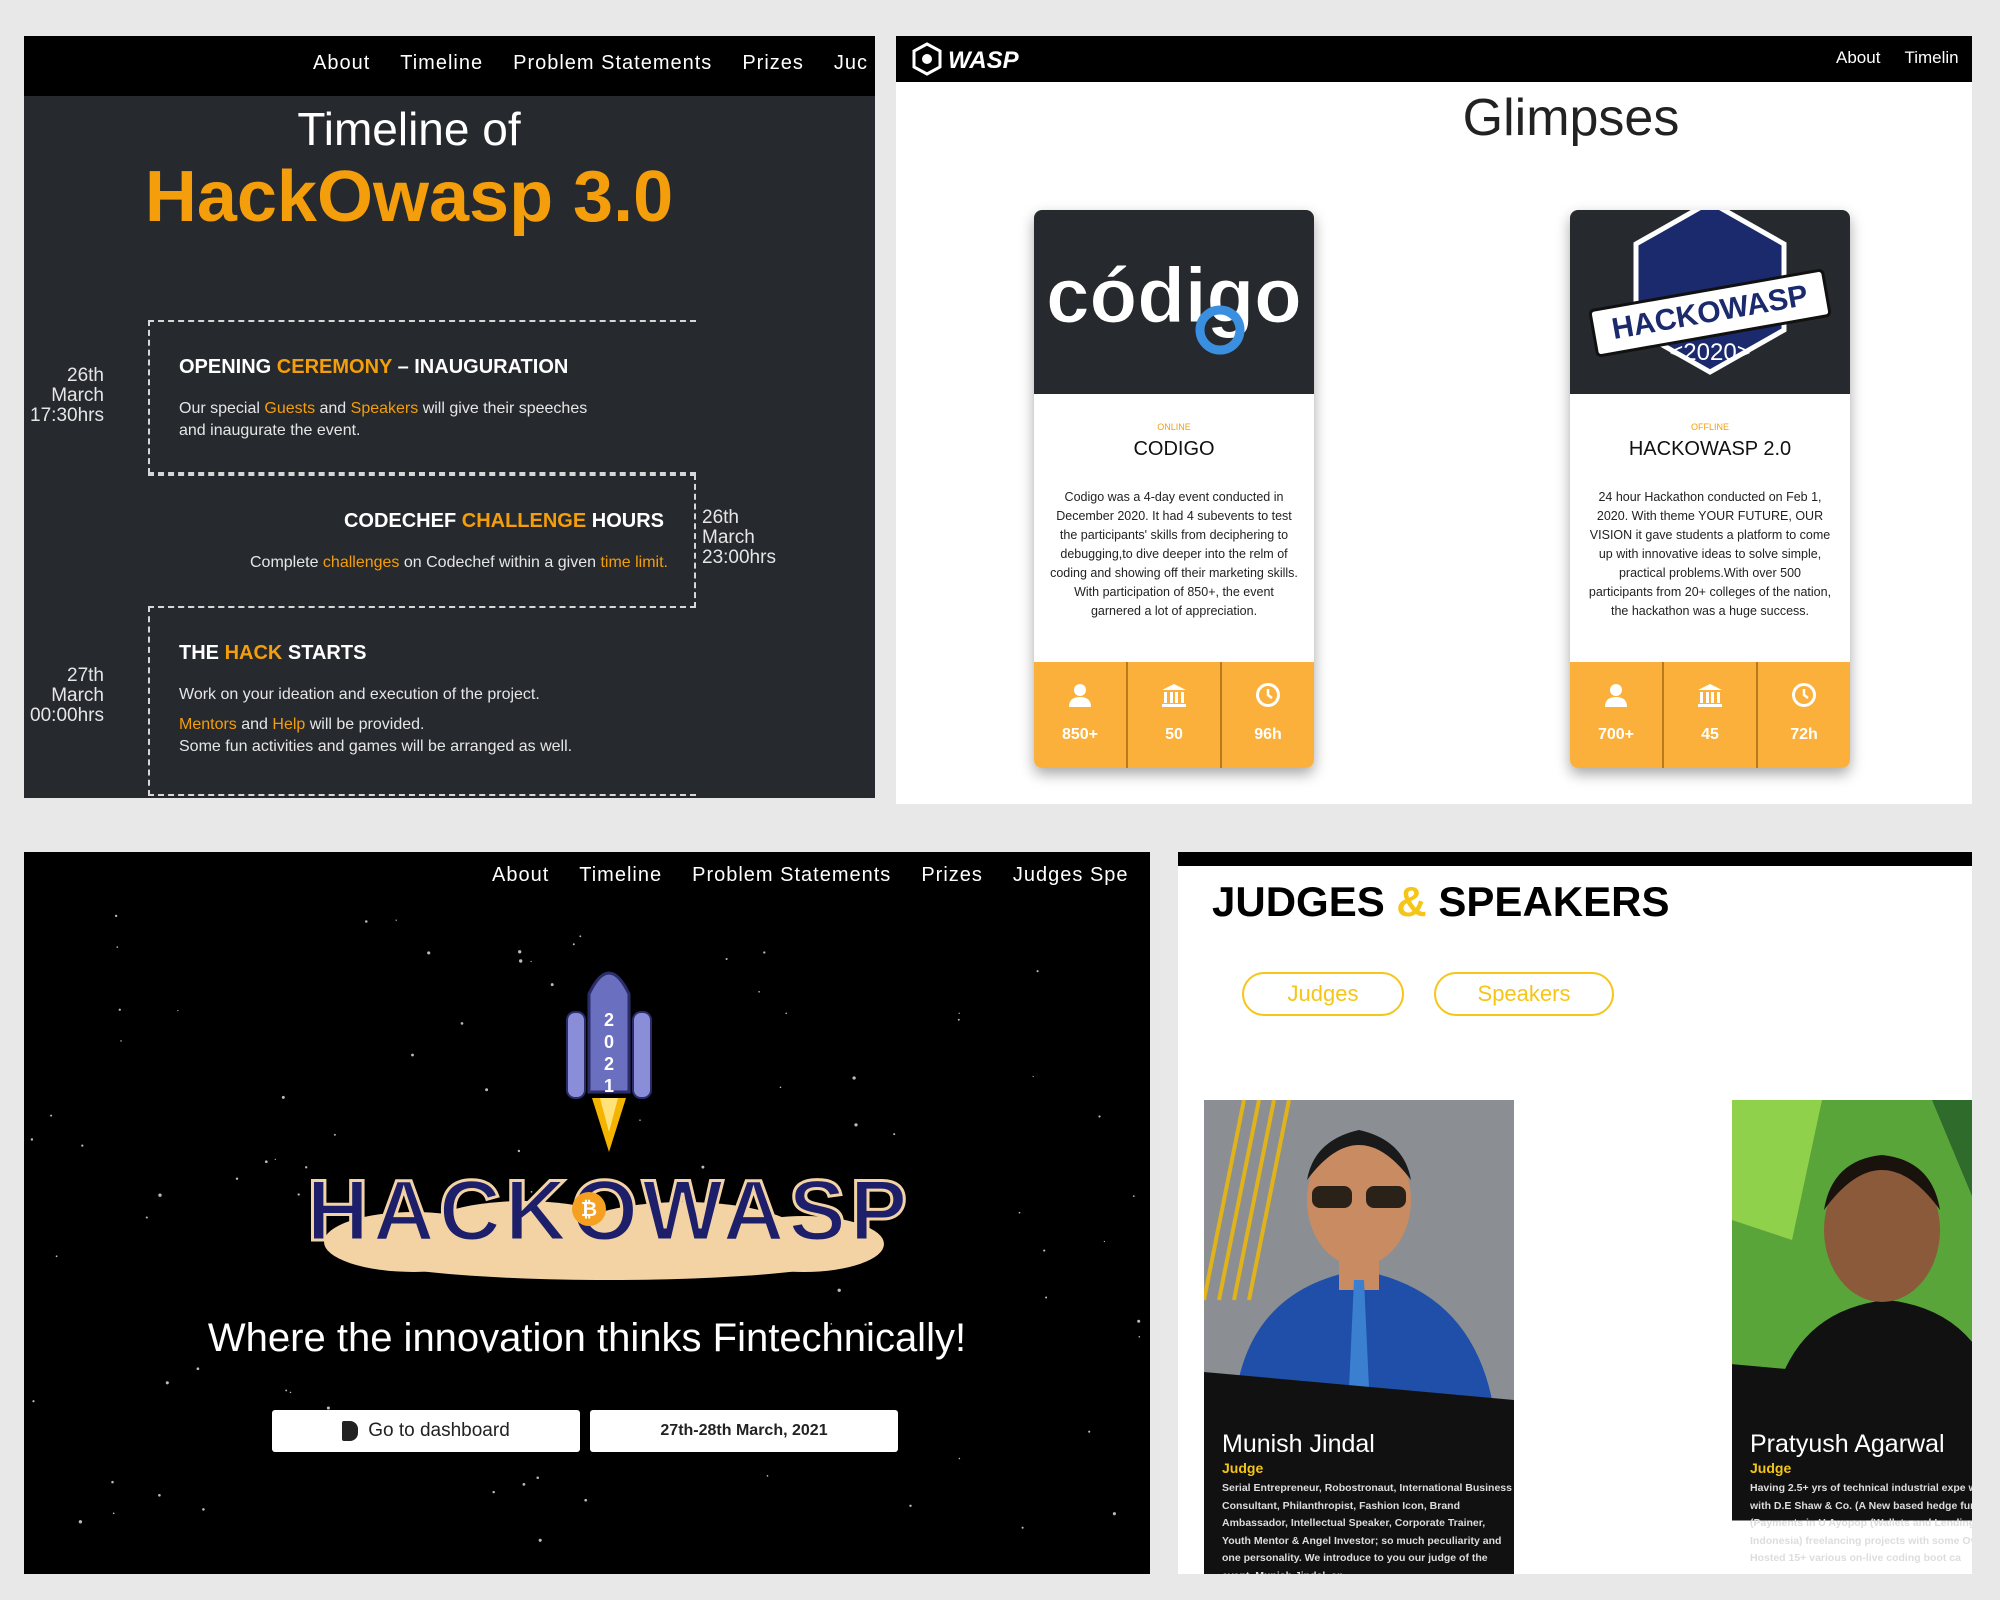 This screenshot has width=2000, height=1600. I want to click on rocket-icon: 2 0 2 1, so click(609, 1061).